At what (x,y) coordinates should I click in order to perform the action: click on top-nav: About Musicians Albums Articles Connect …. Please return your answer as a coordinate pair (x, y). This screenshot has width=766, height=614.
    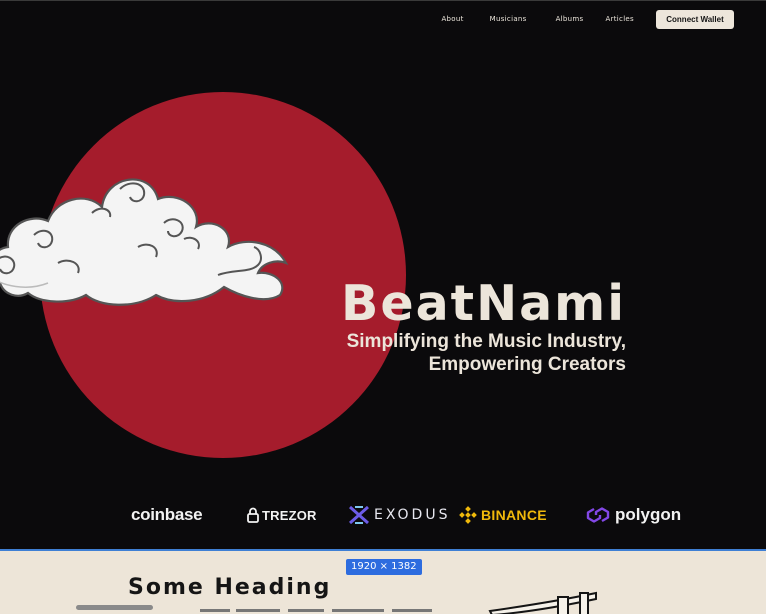
    Looking at the image, I should click on (587, 19).